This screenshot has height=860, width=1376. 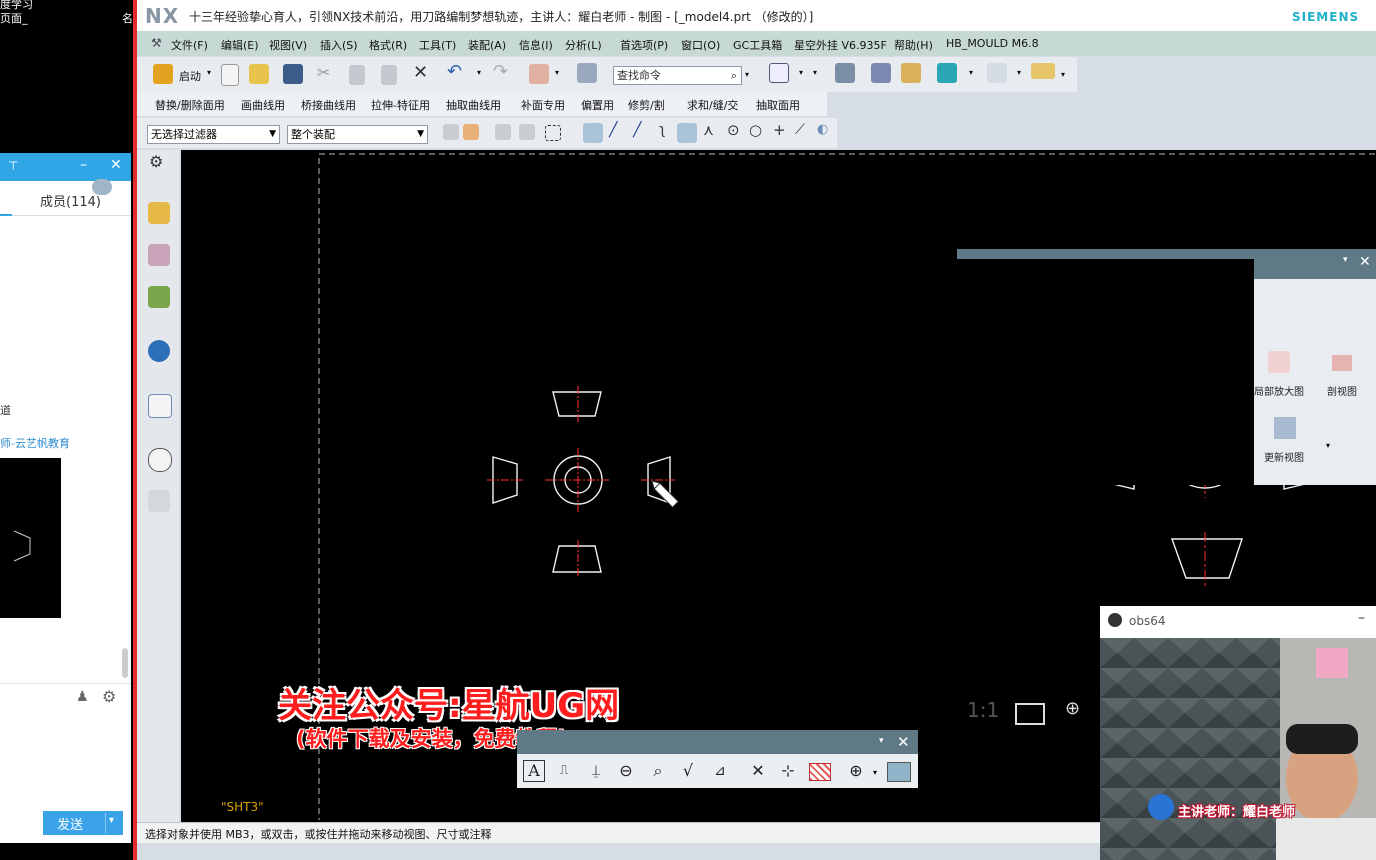 What do you see at coordinates (160, 460) in the screenshot?
I see `clock-icon` at bounding box center [160, 460].